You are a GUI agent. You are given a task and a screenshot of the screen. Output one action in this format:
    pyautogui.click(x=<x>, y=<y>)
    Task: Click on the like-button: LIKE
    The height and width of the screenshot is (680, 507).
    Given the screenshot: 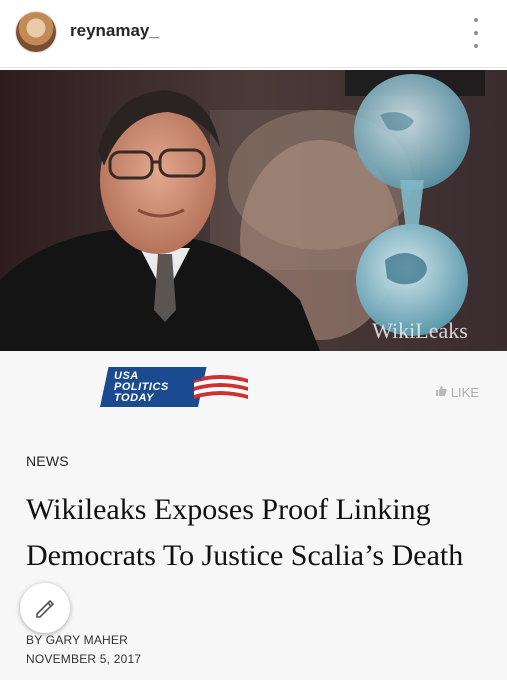 What is the action you would take?
    pyautogui.click(x=457, y=392)
    